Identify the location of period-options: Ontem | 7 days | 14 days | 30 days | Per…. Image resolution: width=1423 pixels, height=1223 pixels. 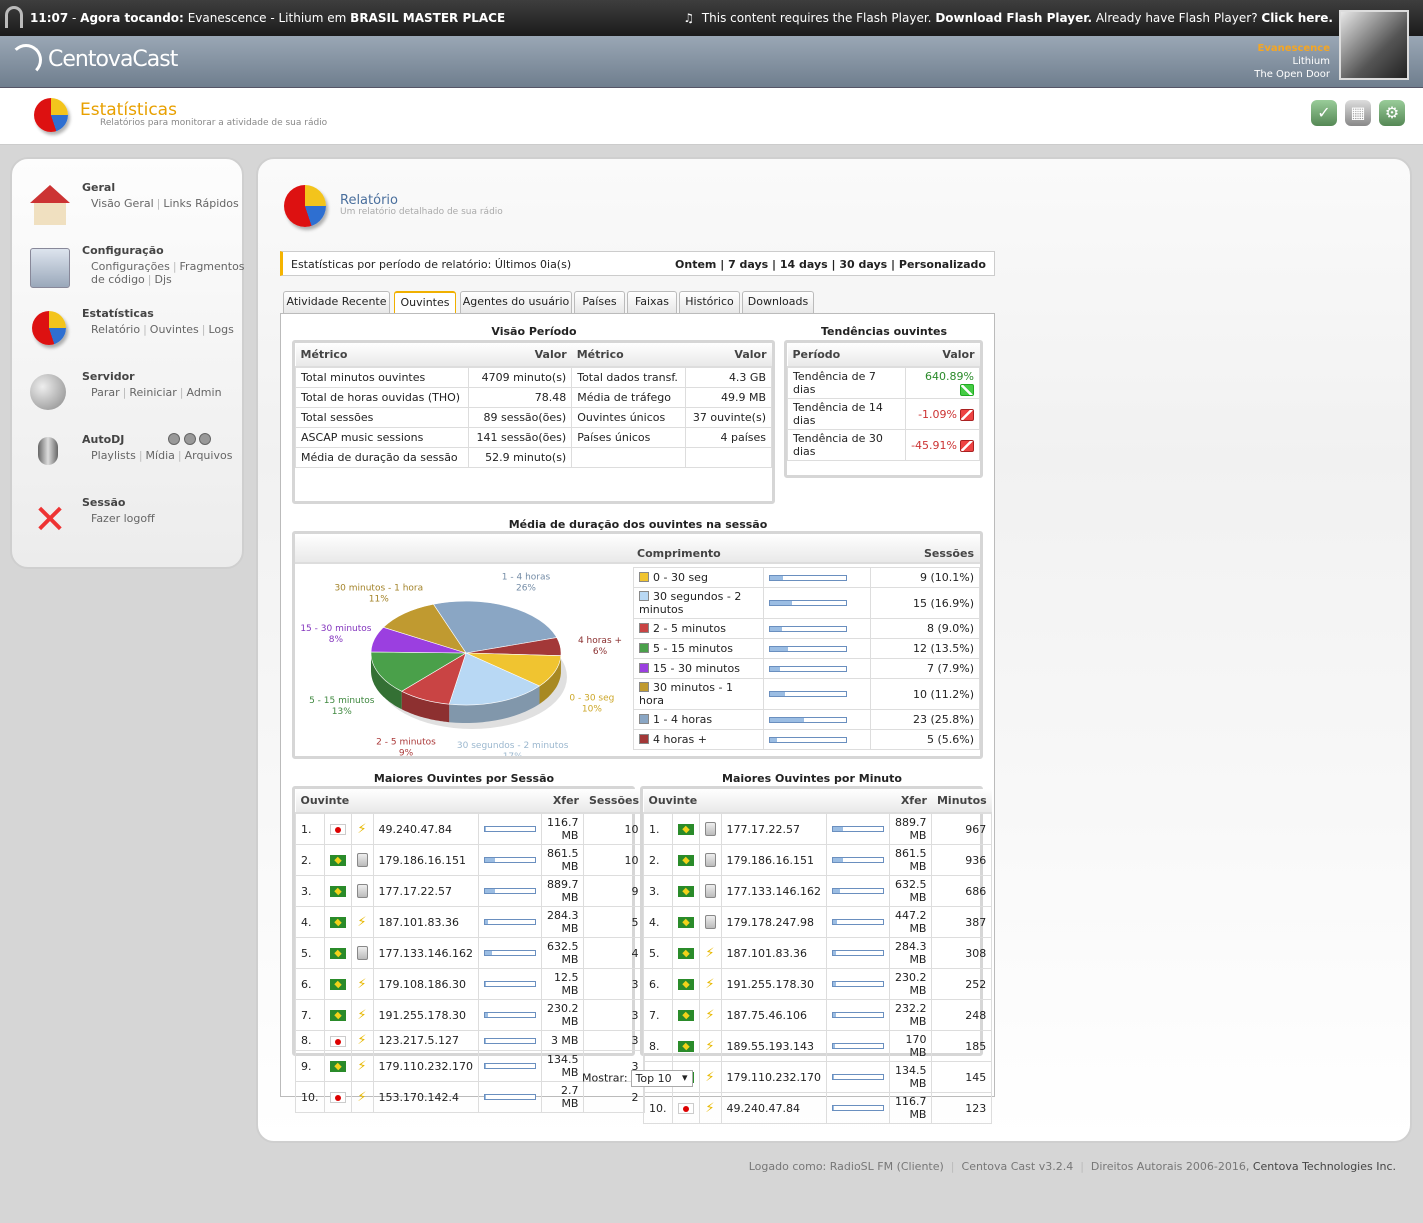
(830, 264).